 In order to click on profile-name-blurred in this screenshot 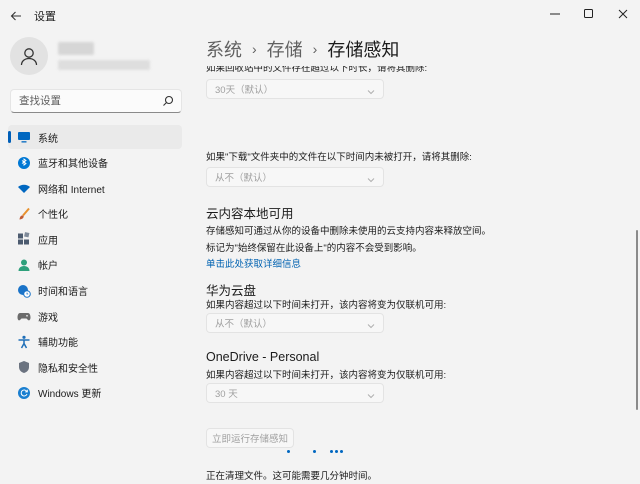, I will do `click(104, 56)`.